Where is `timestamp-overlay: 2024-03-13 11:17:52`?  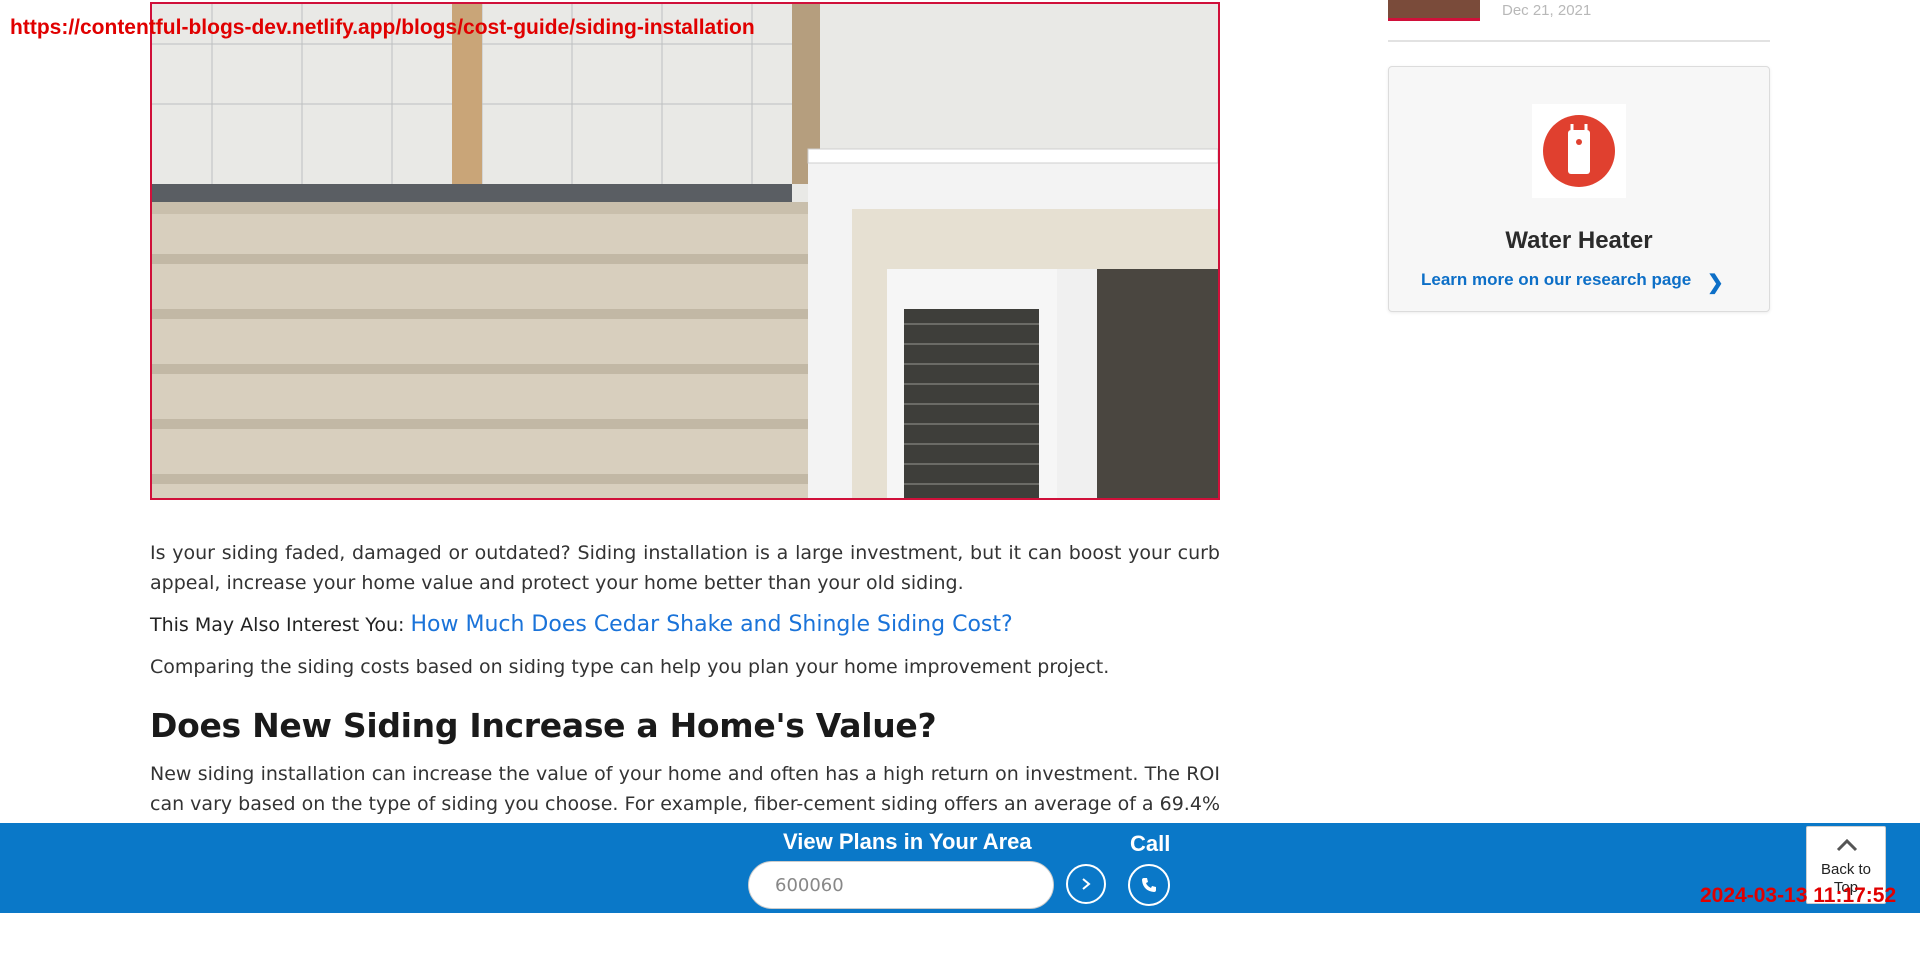
timestamp-overlay: 2024-03-13 11:17:52 is located at coordinates (1798, 895).